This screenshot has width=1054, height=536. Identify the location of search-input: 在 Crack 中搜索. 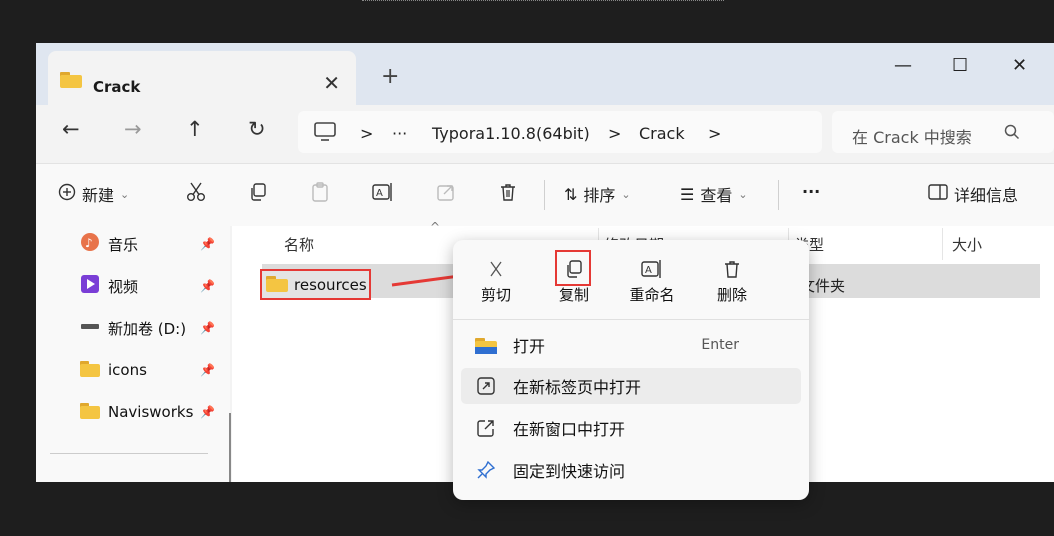
(943, 132).